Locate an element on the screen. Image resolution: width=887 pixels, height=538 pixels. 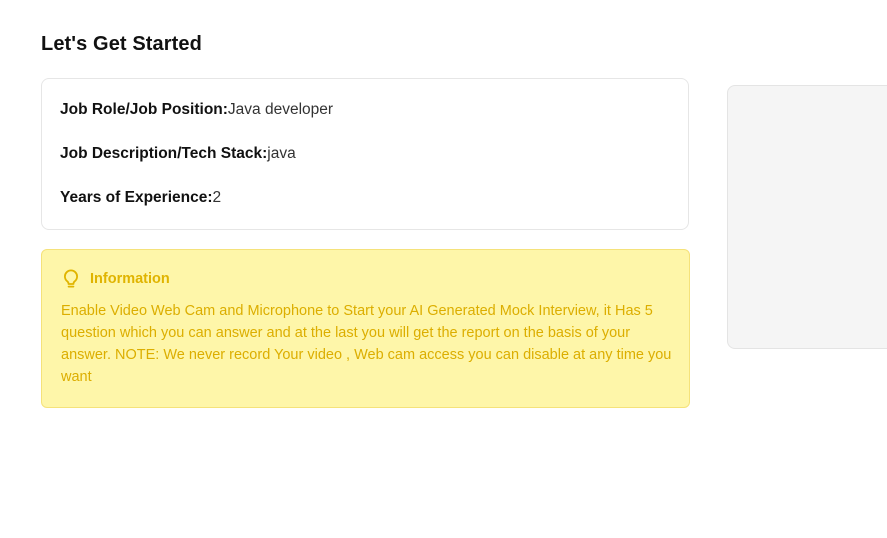
lightbulb-icon is located at coordinates (71, 279).